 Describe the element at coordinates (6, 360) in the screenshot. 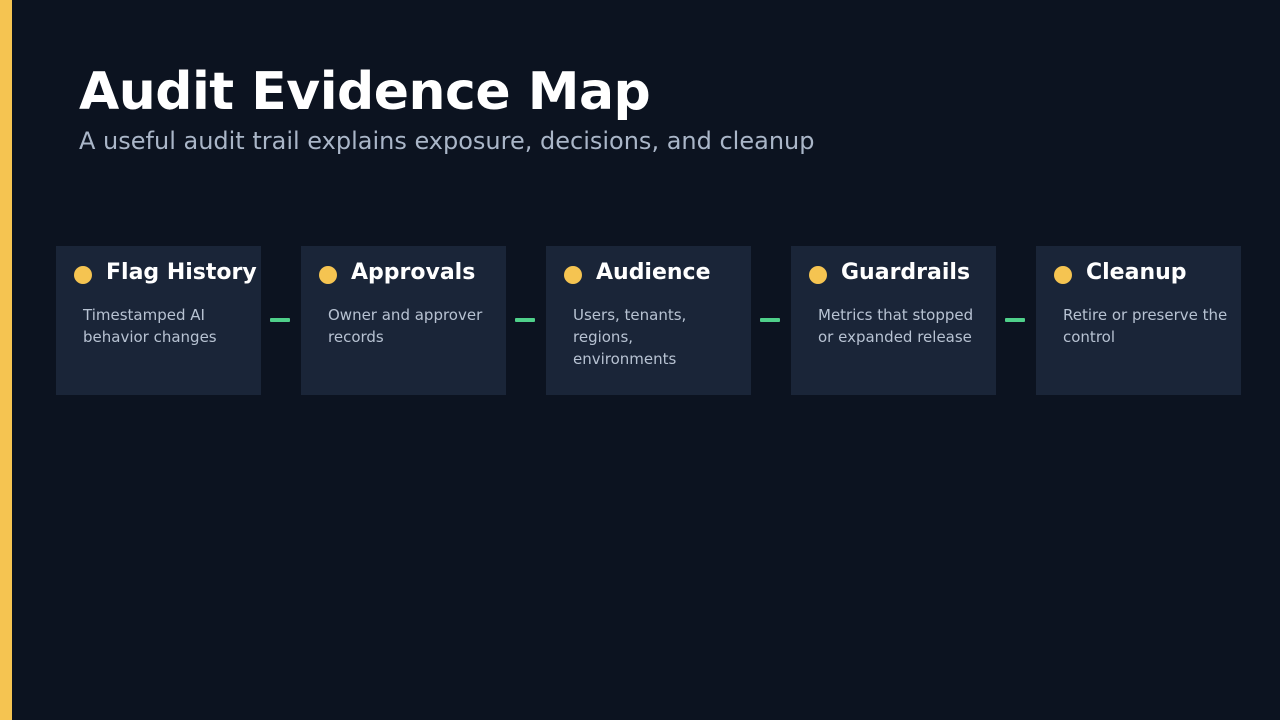

I see `accent-bar` at that location.